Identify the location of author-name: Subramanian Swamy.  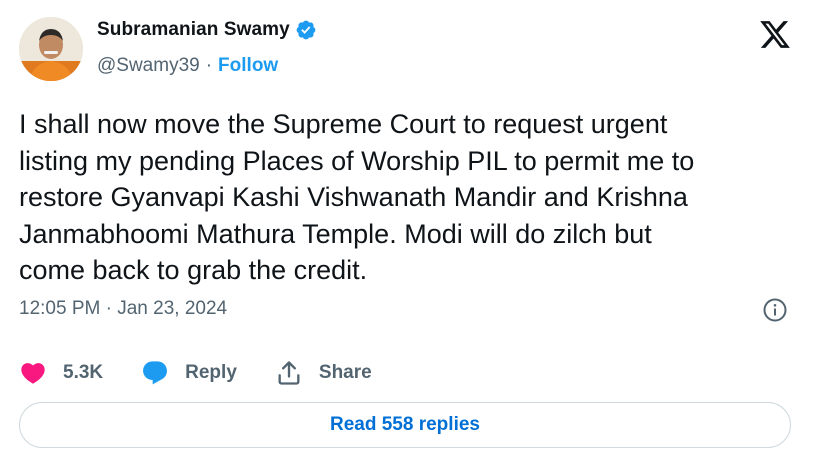
(193, 30).